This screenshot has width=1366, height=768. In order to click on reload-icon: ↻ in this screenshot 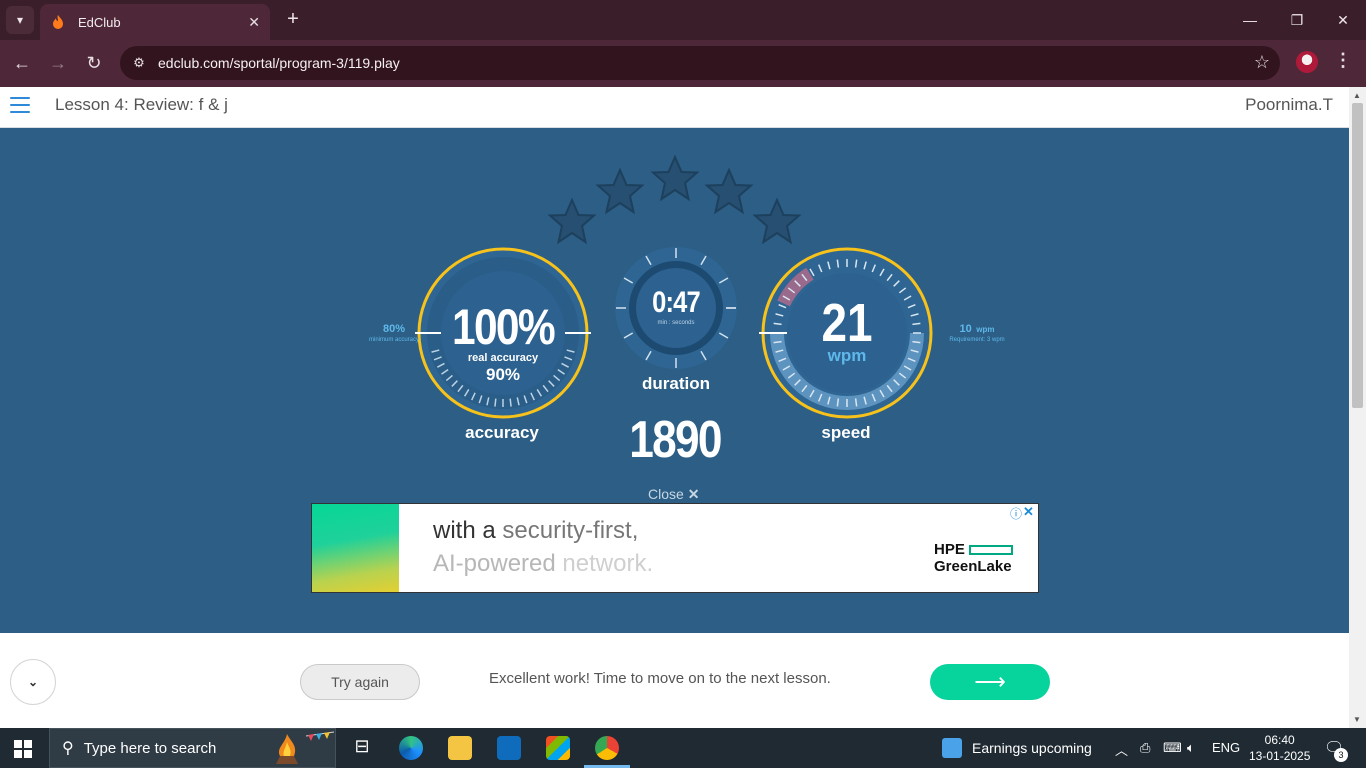, I will do `click(94, 63)`.